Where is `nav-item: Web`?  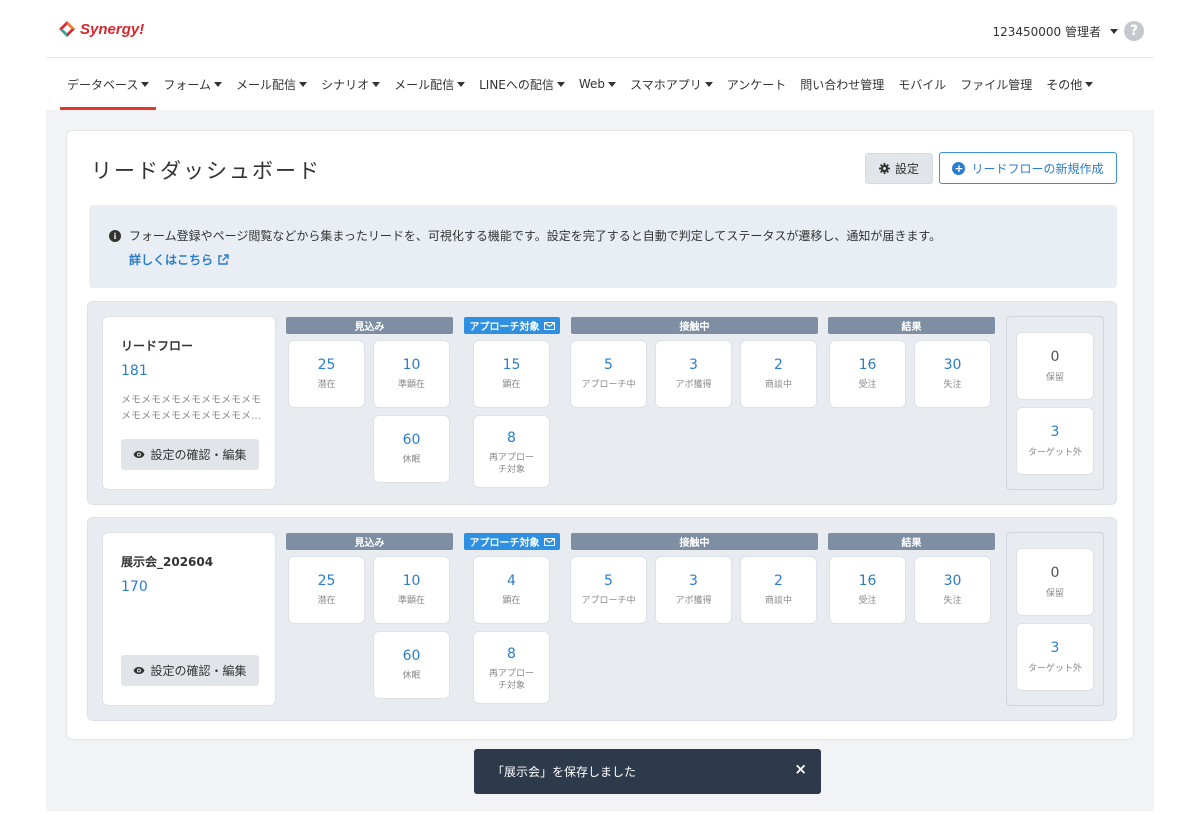
nav-item: Web is located at coordinates (597, 84).